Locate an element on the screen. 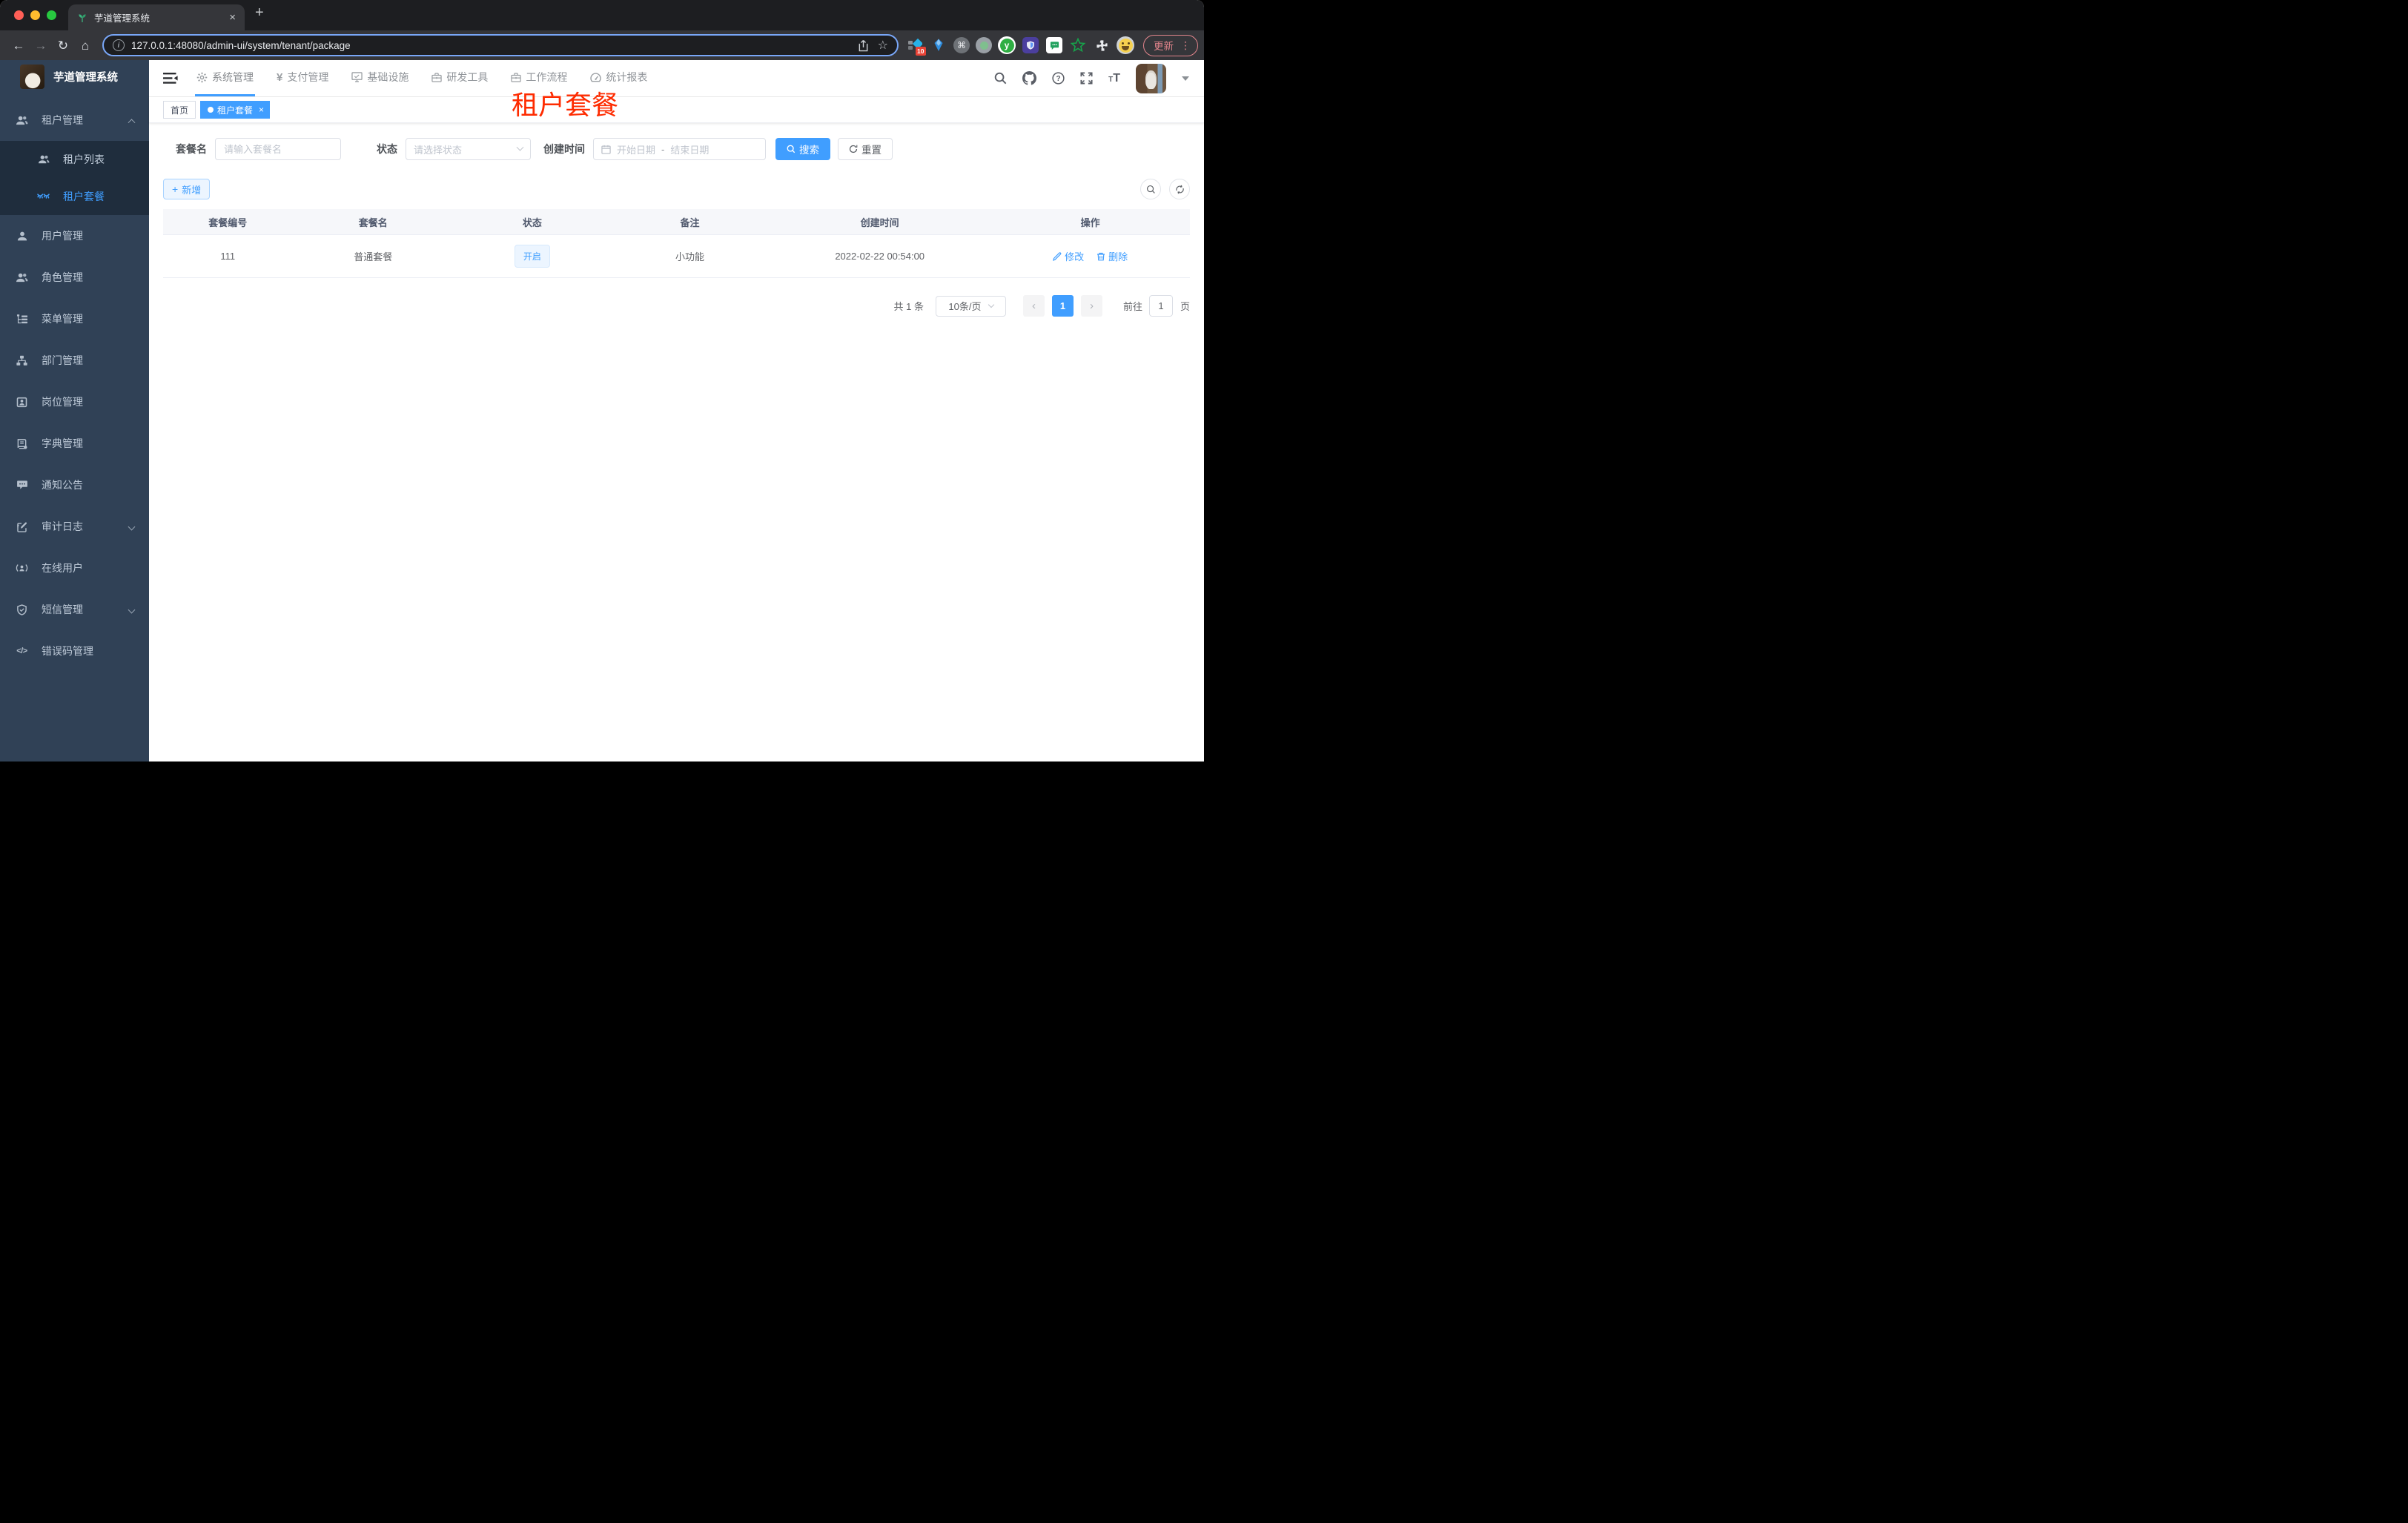 The image size is (2408, 1523). top-nav-system: 系统管理 is located at coordinates (225, 78).